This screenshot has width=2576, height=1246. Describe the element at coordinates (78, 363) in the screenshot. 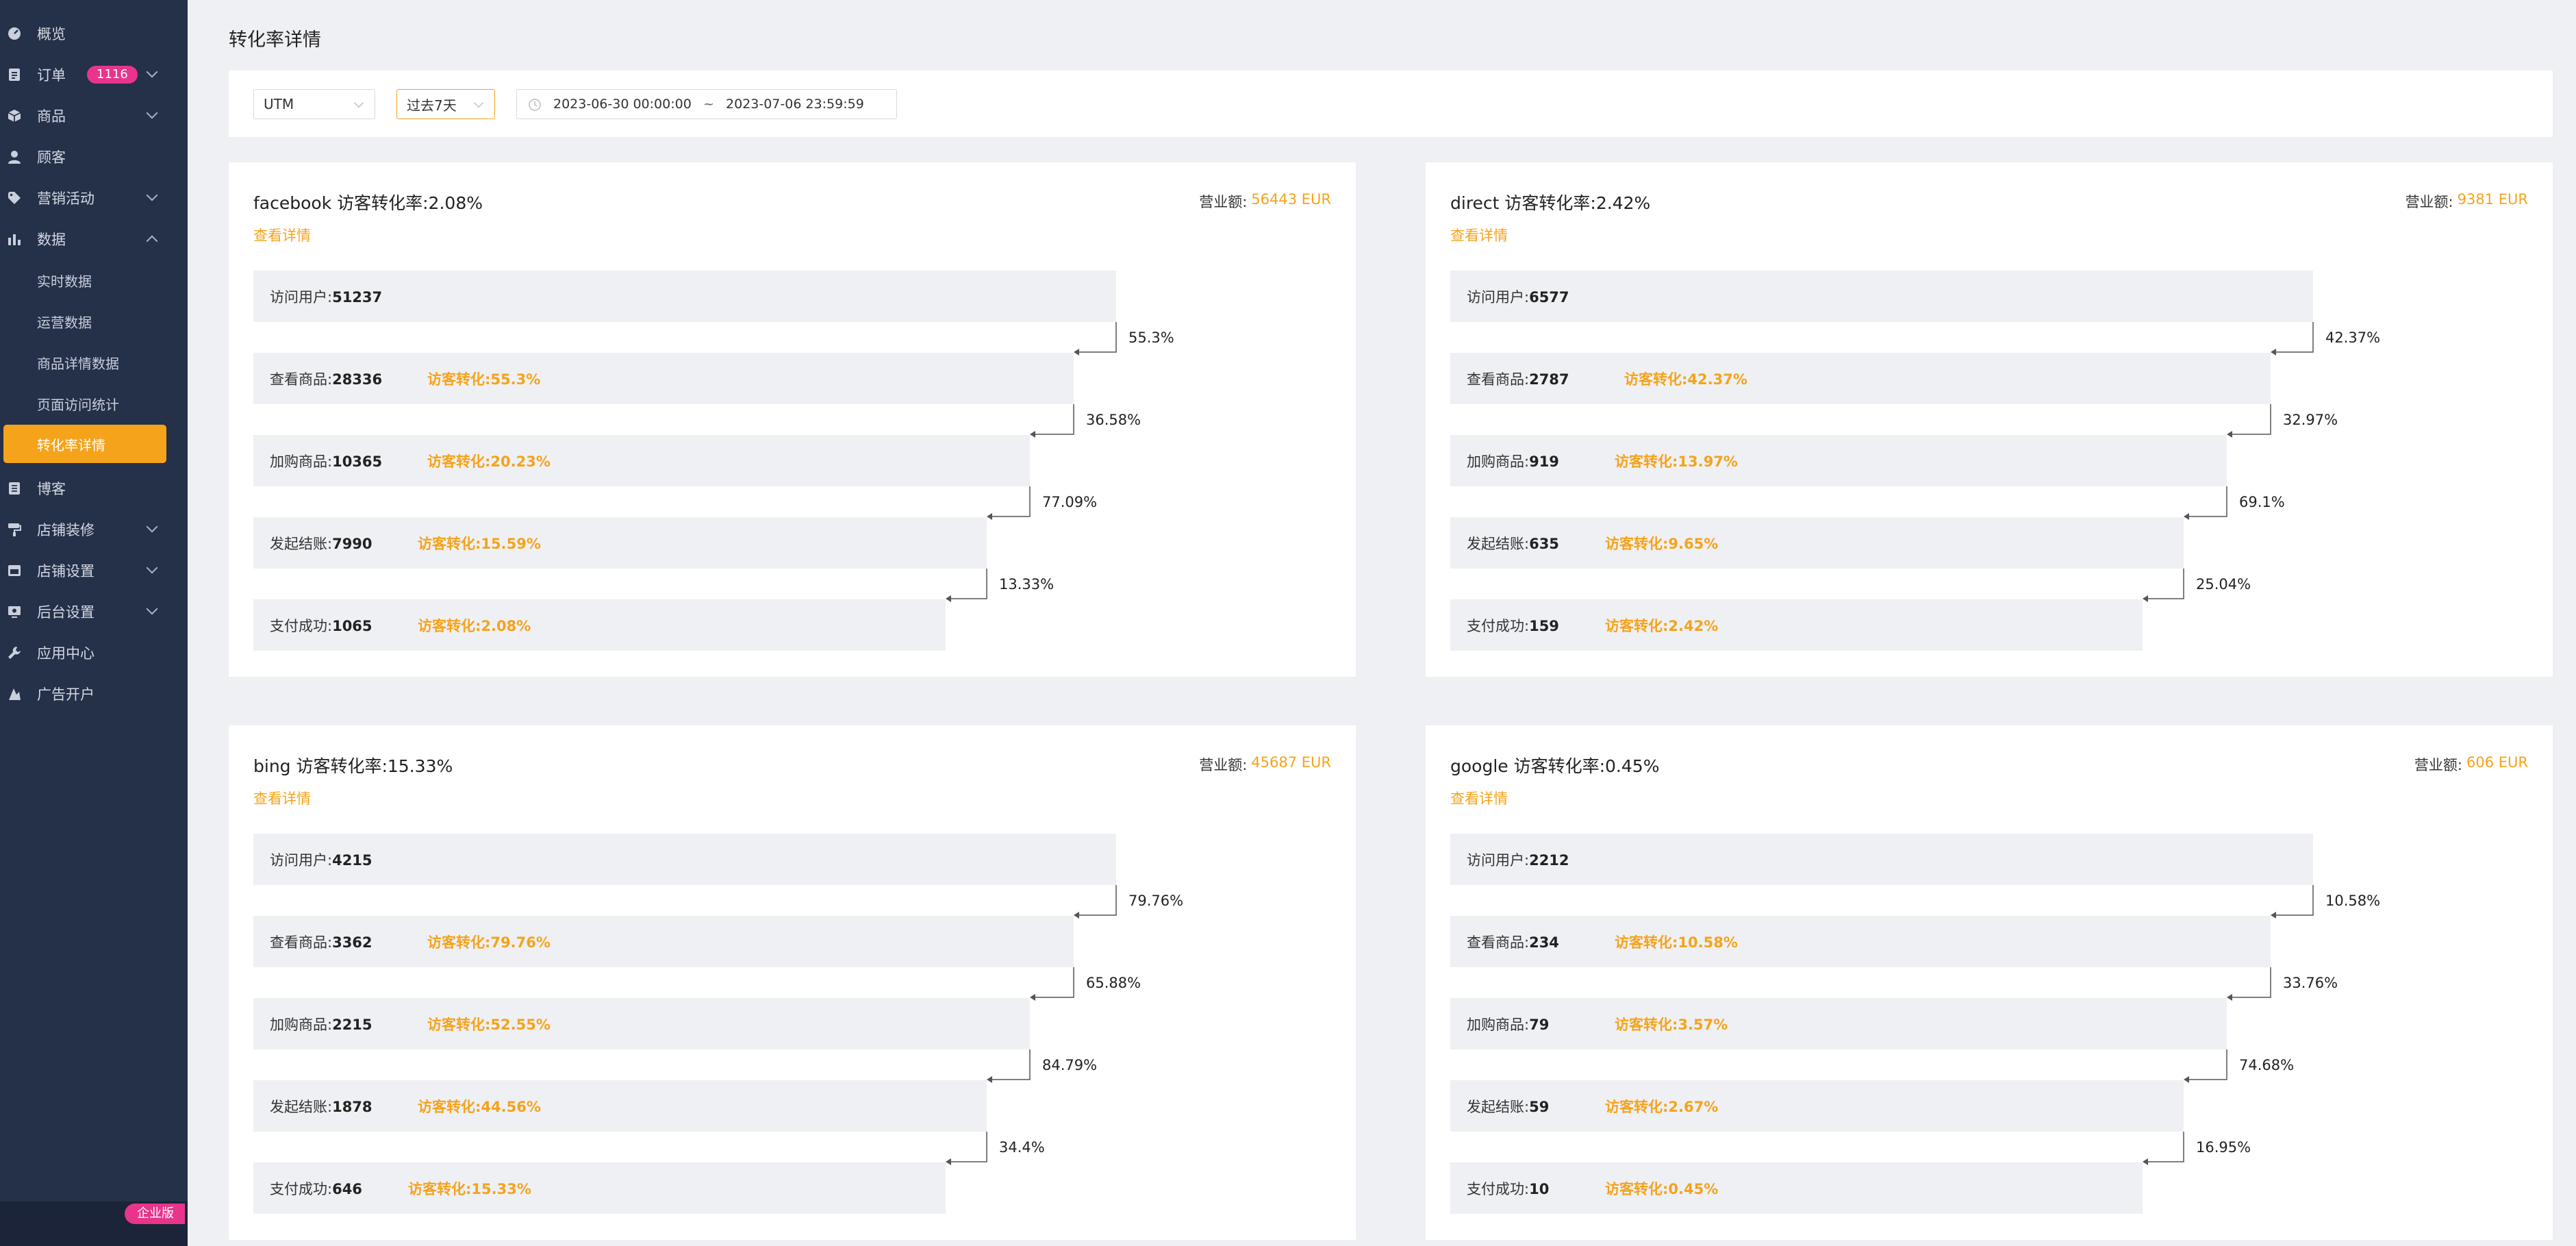

I see `sidebar-subitem-label: 商品详情数据` at that location.